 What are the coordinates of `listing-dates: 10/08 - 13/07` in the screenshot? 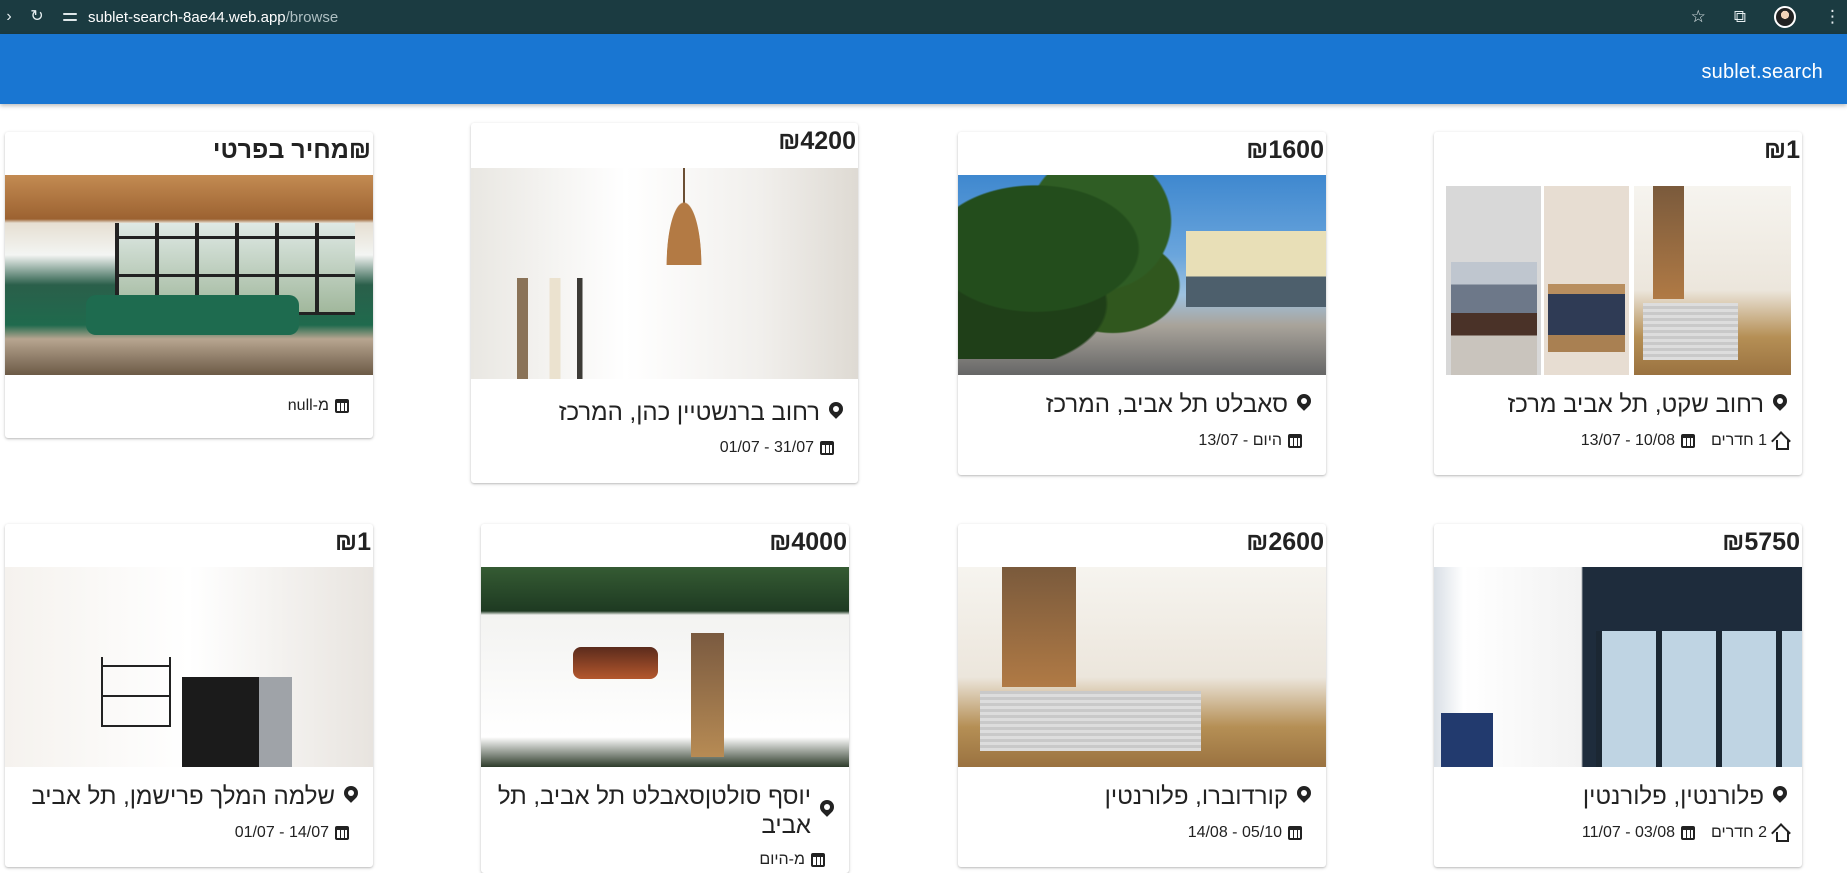 It's located at (1628, 440).